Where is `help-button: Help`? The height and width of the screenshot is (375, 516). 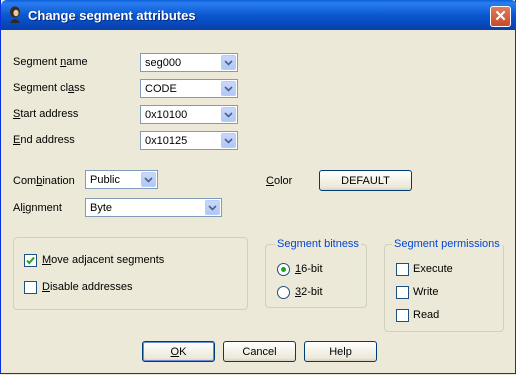 help-button: Help is located at coordinates (340, 351).